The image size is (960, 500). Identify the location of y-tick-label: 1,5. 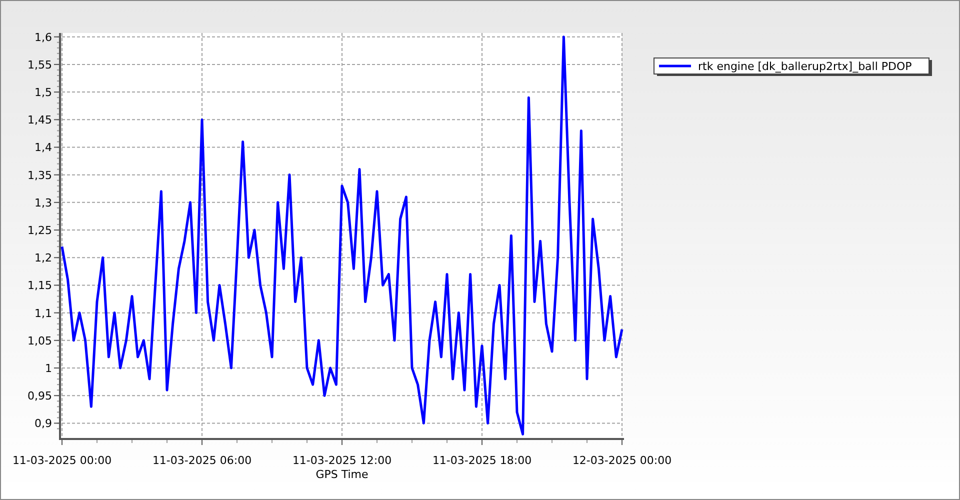
(43, 93).